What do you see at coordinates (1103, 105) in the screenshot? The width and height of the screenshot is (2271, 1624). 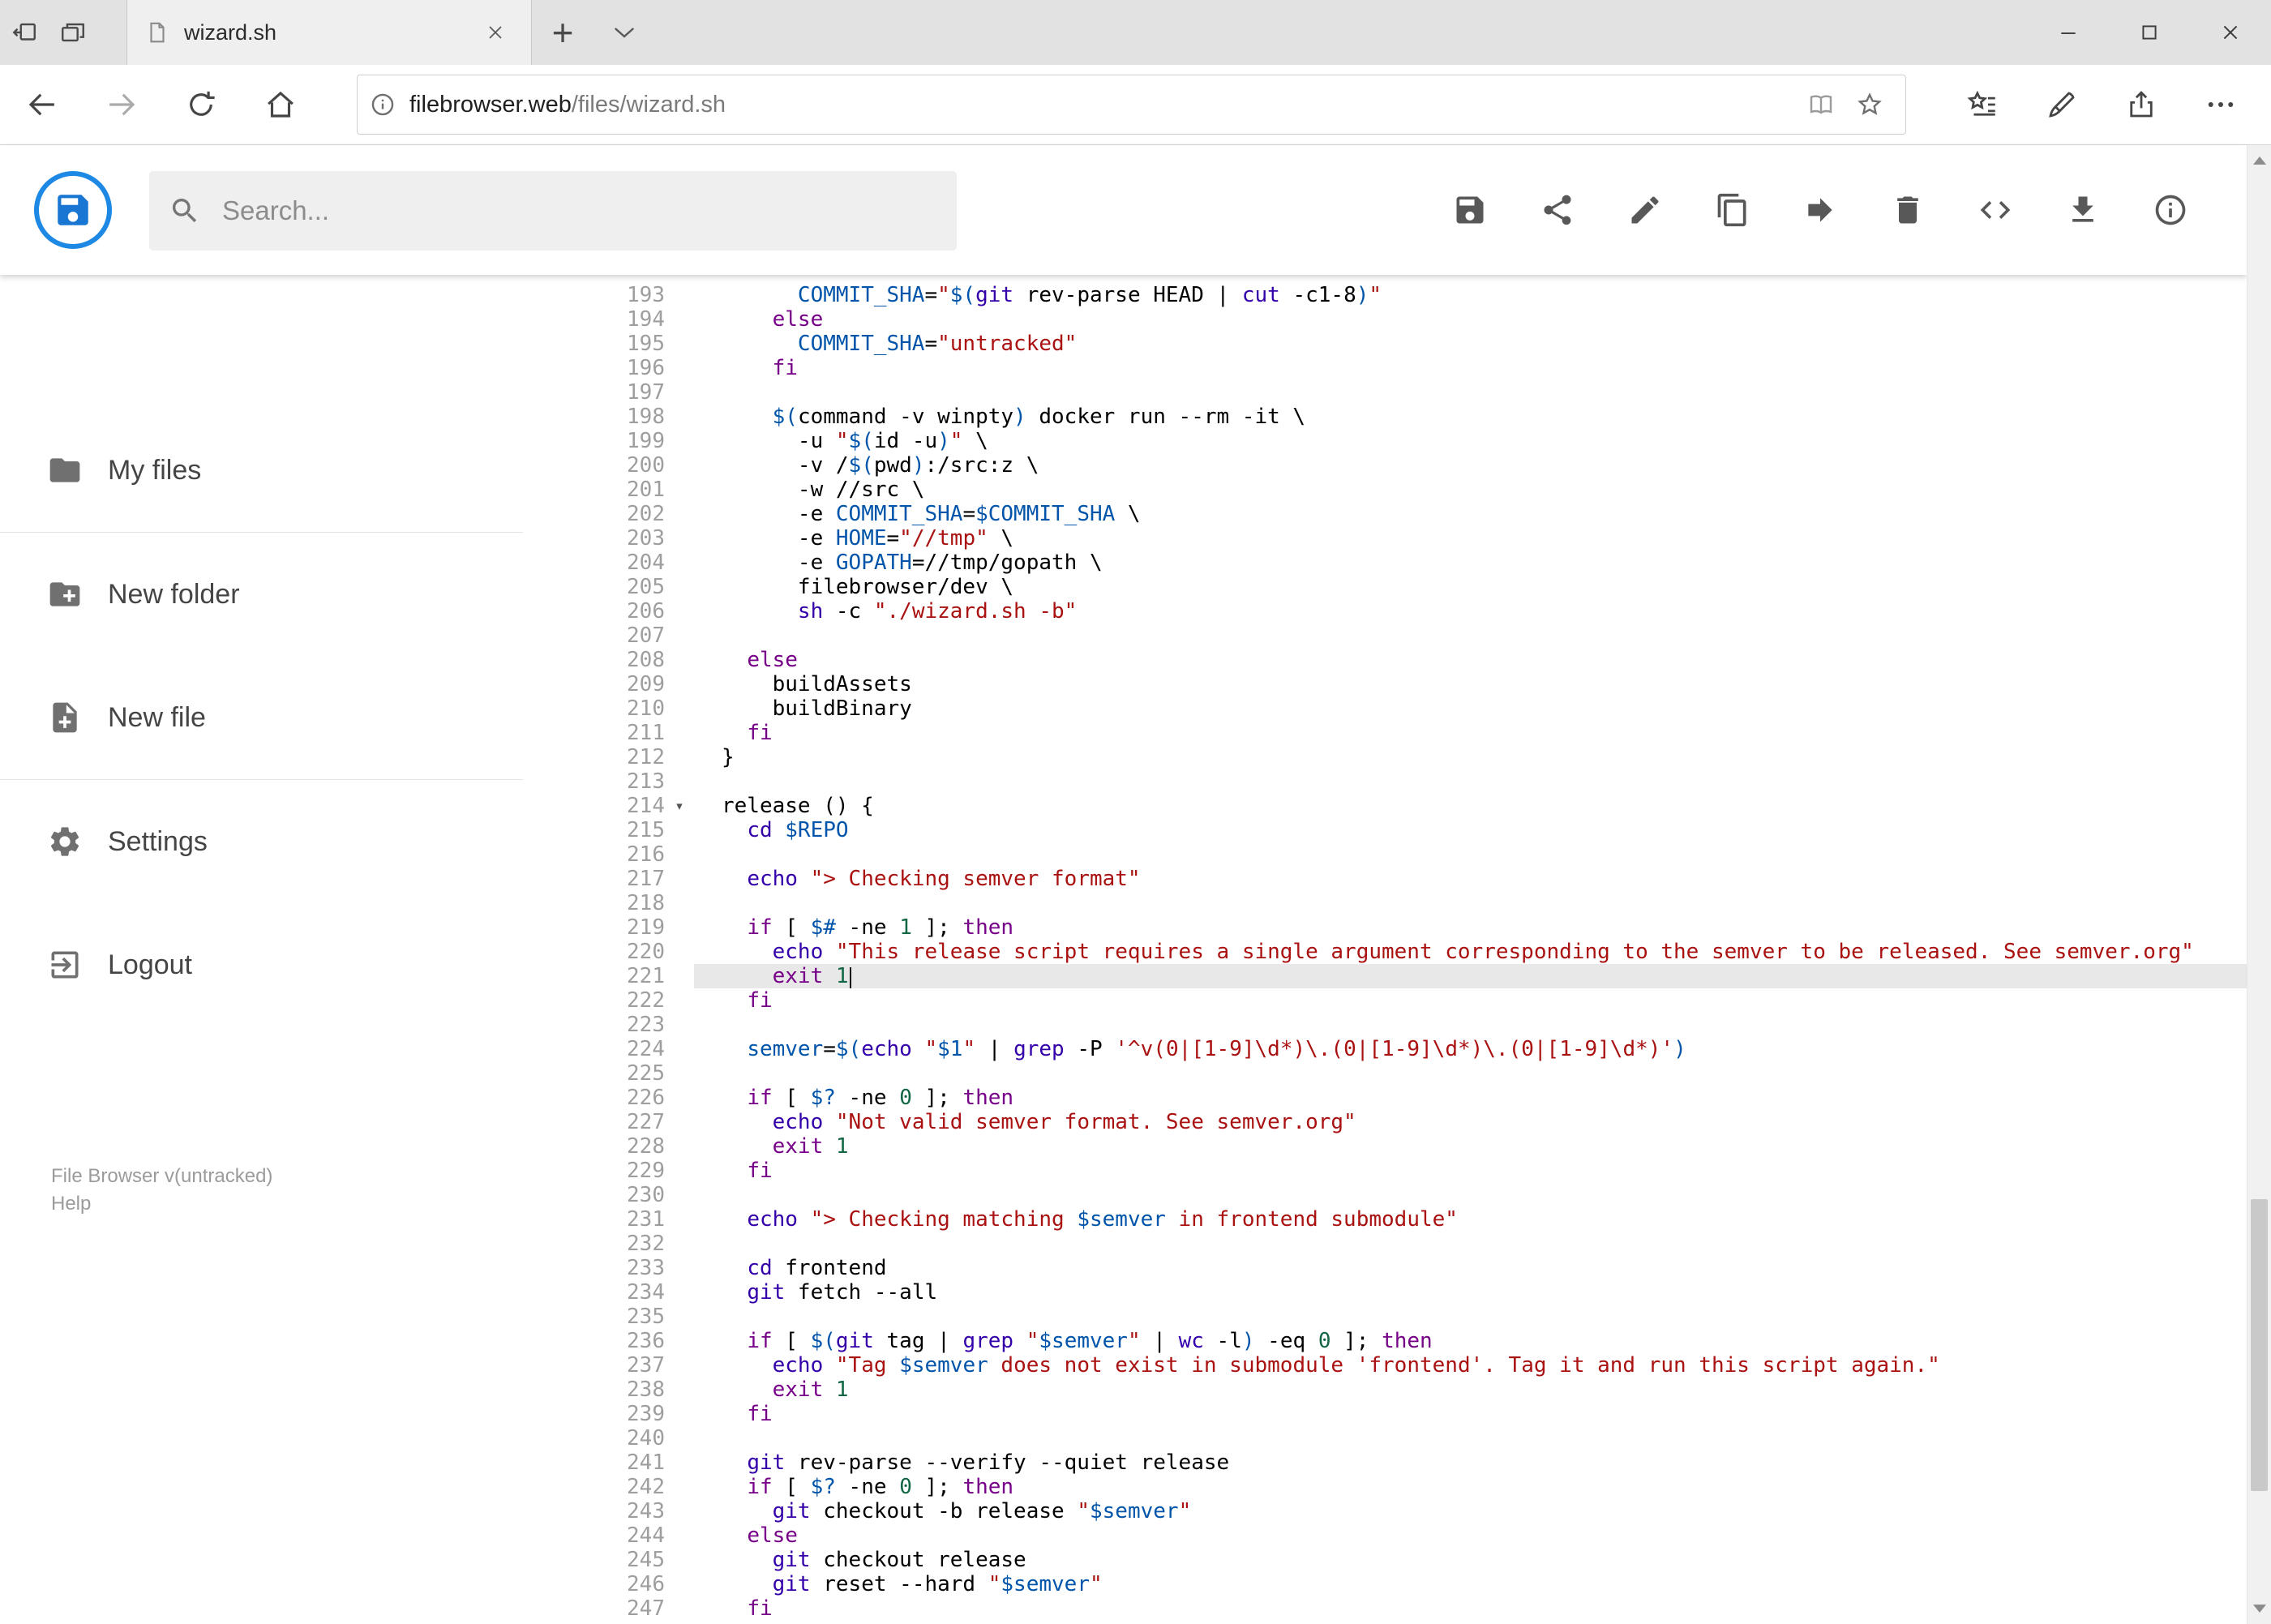 I see `url-text: filebrowser.web/files/wizard.sh` at bounding box center [1103, 105].